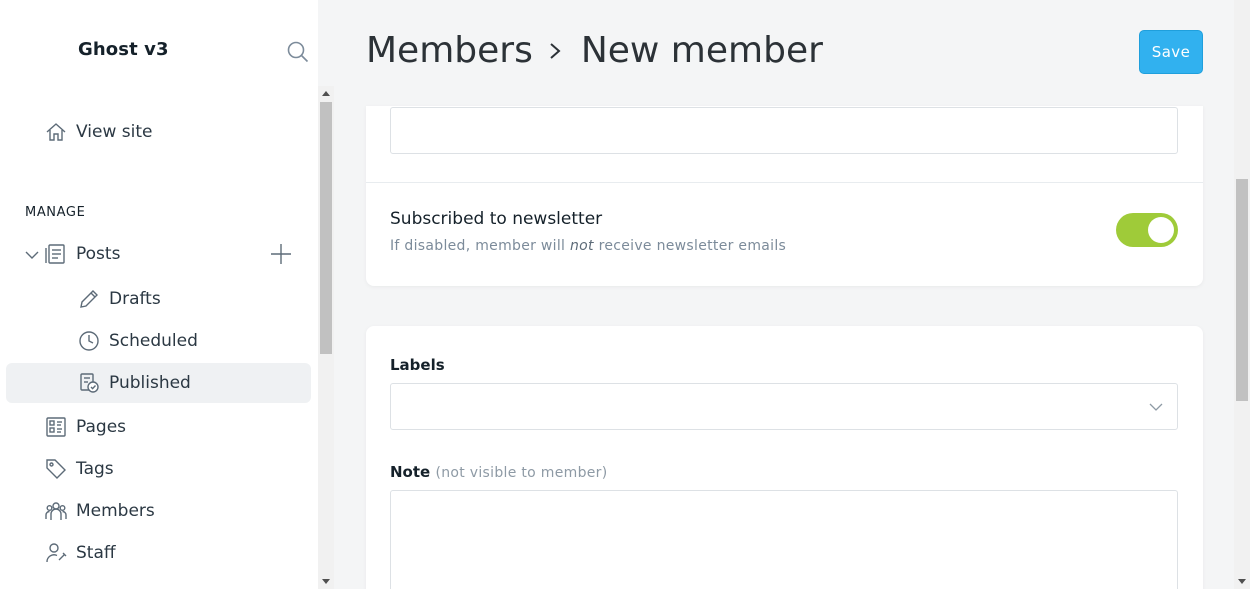 Image resolution: width=1250 pixels, height=589 pixels. Describe the element at coordinates (101, 427) in the screenshot. I see `sidebar-item-label: Pages` at that location.